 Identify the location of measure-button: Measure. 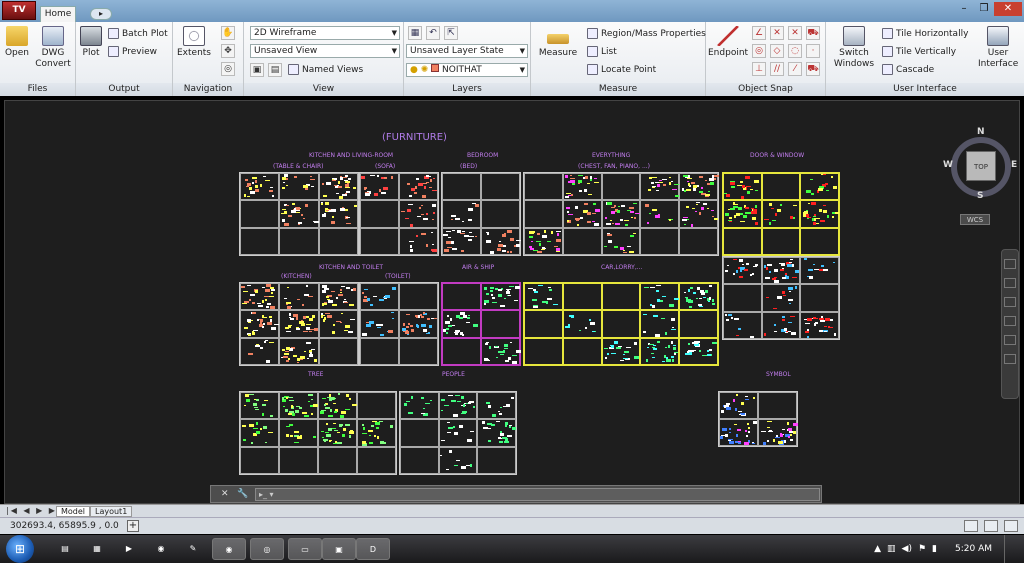
(558, 42).